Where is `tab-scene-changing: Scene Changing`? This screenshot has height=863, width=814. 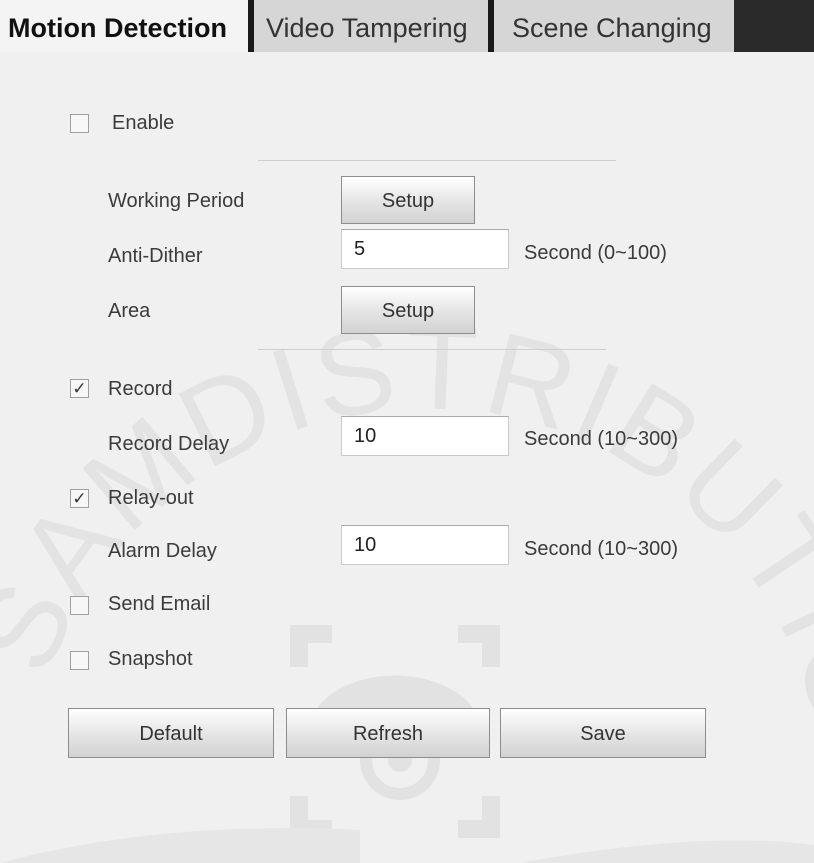
tab-scene-changing: Scene Changing is located at coordinates (611, 26).